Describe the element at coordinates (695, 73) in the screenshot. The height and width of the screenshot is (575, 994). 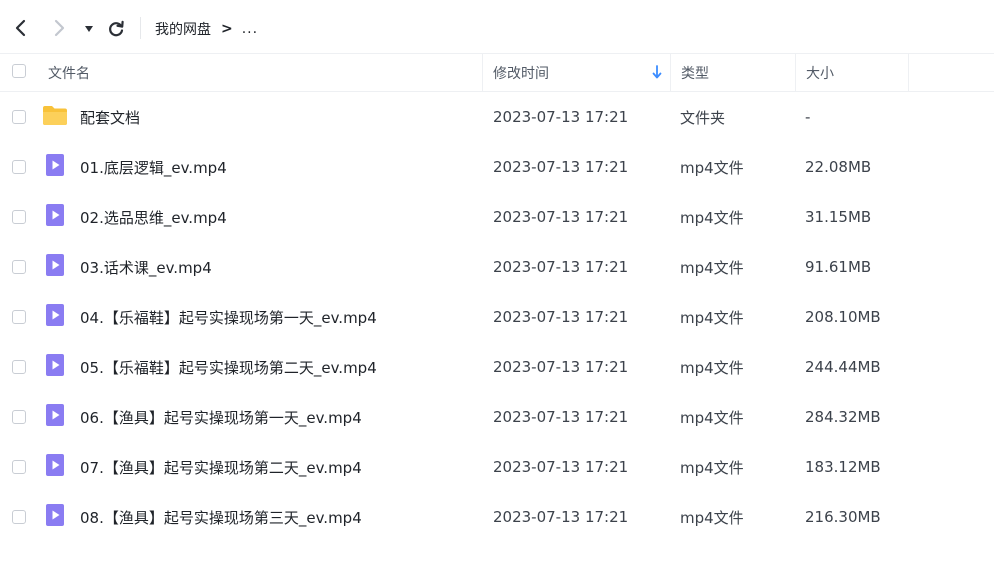
I see `column-header-type-label: 类型` at that location.